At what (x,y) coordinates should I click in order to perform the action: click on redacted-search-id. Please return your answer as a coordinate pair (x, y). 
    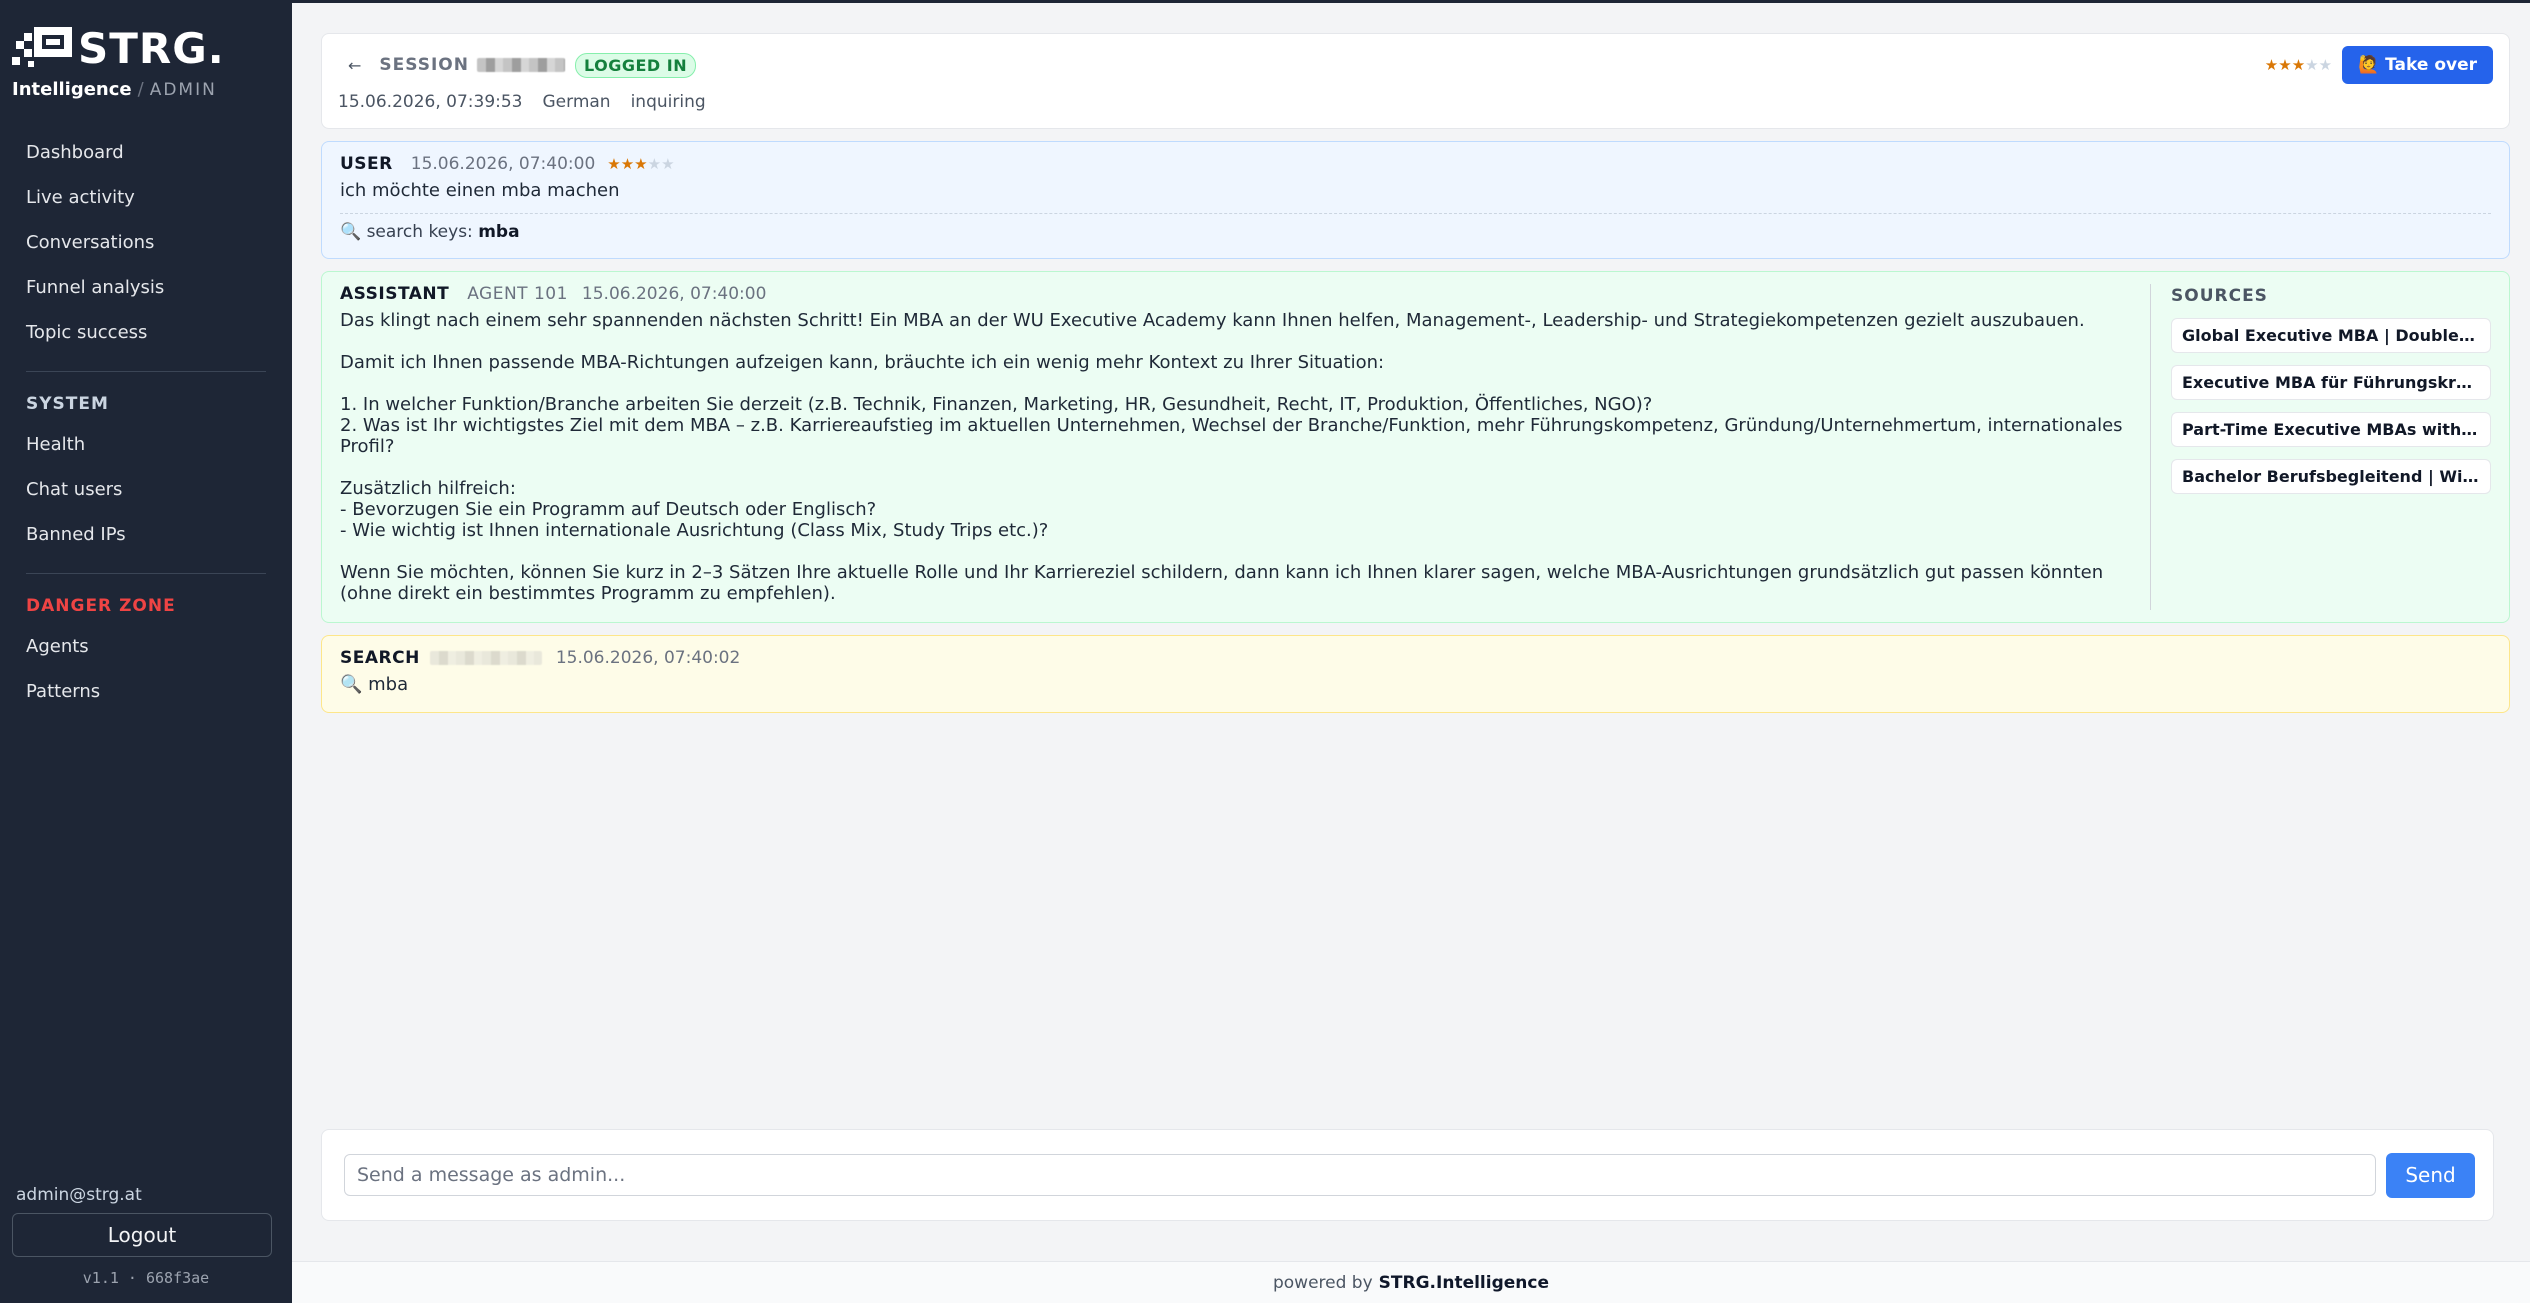
    Looking at the image, I should click on (485, 658).